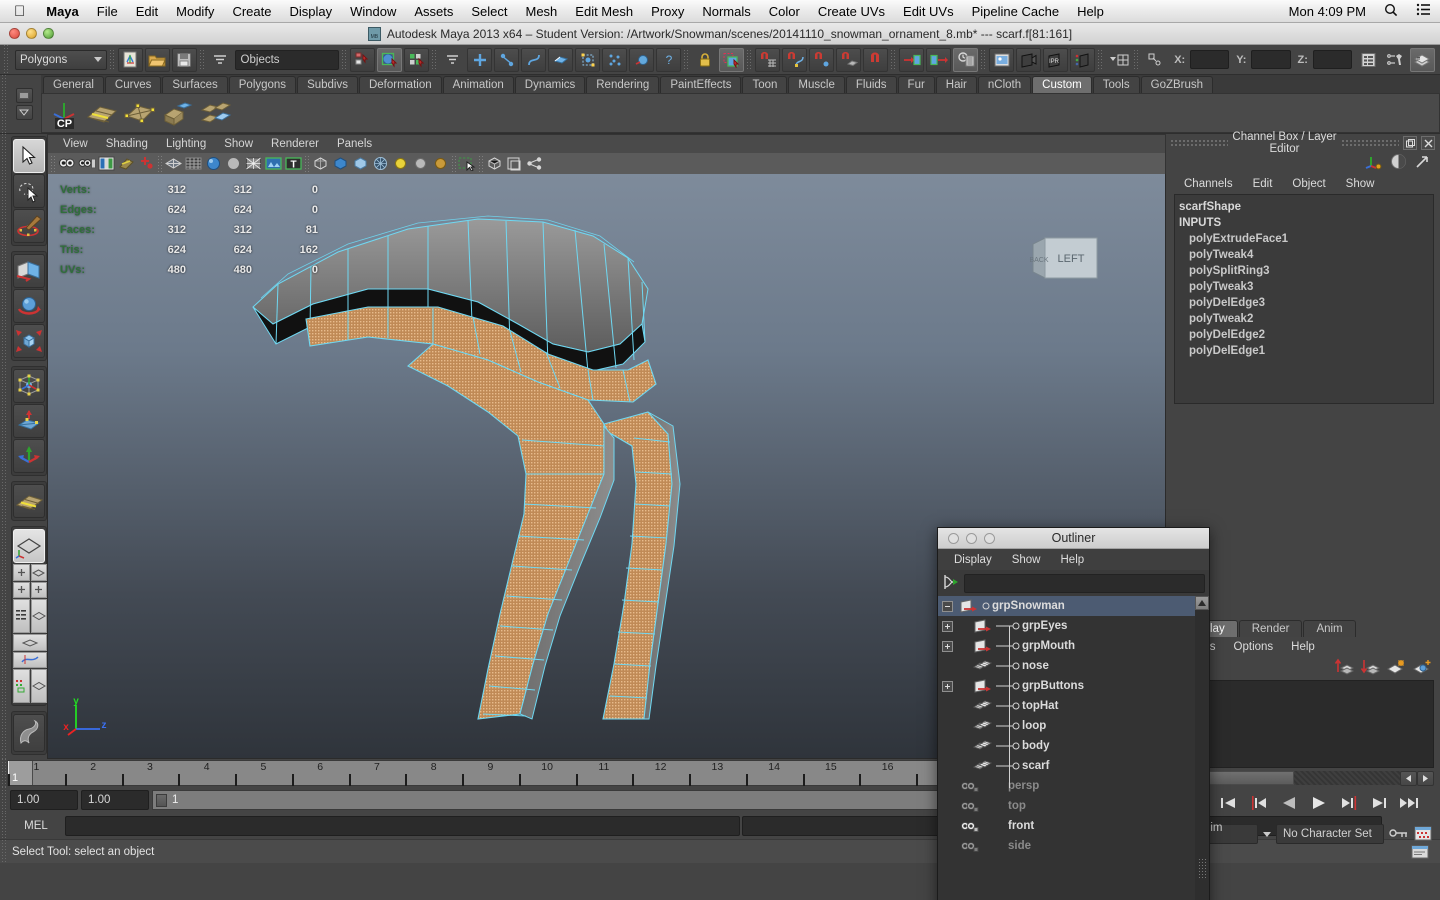 This screenshot has height=900, width=1440. What do you see at coordinates (115, 800) in the screenshot?
I see `range-current-field: 1.00` at bounding box center [115, 800].